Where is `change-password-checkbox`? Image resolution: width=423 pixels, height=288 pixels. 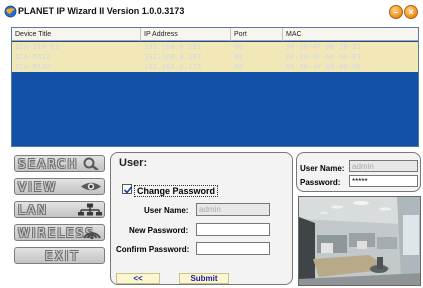
change-password-checkbox is located at coordinates (127, 189).